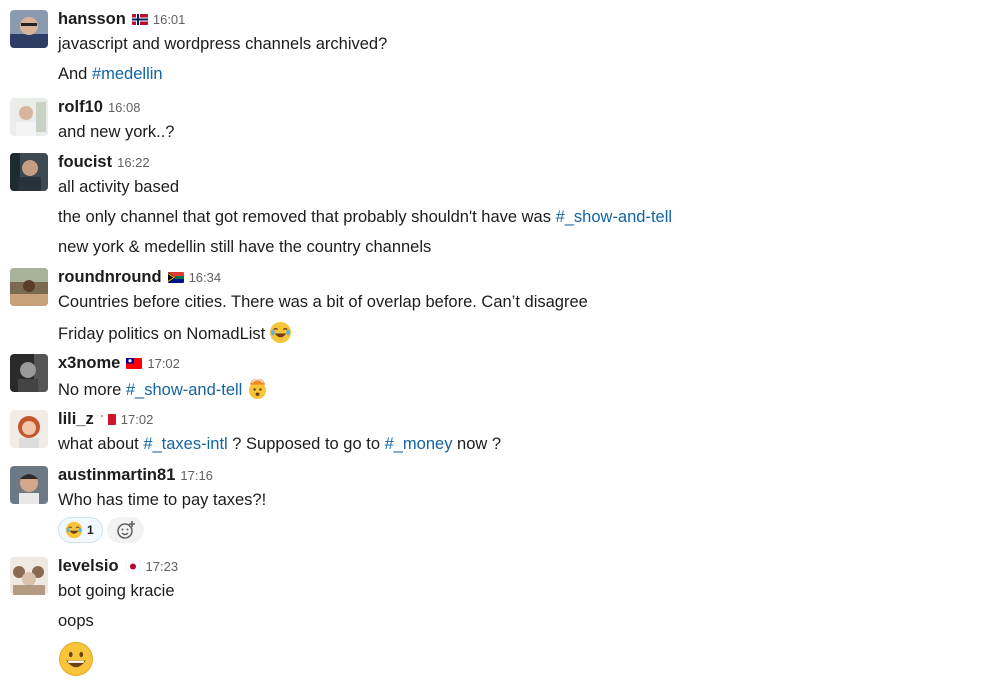  I want to click on timestamp: 16:34, so click(205, 277).